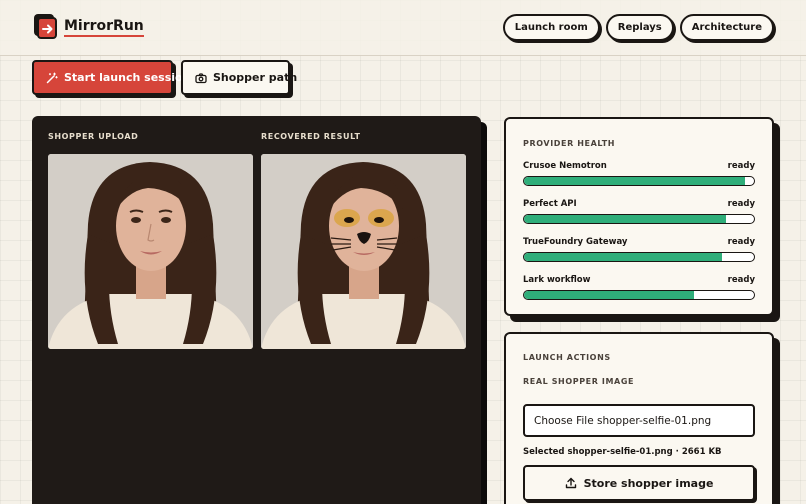 This screenshot has height=504, width=806. Describe the element at coordinates (570, 483) in the screenshot. I see `upload-icon` at that location.